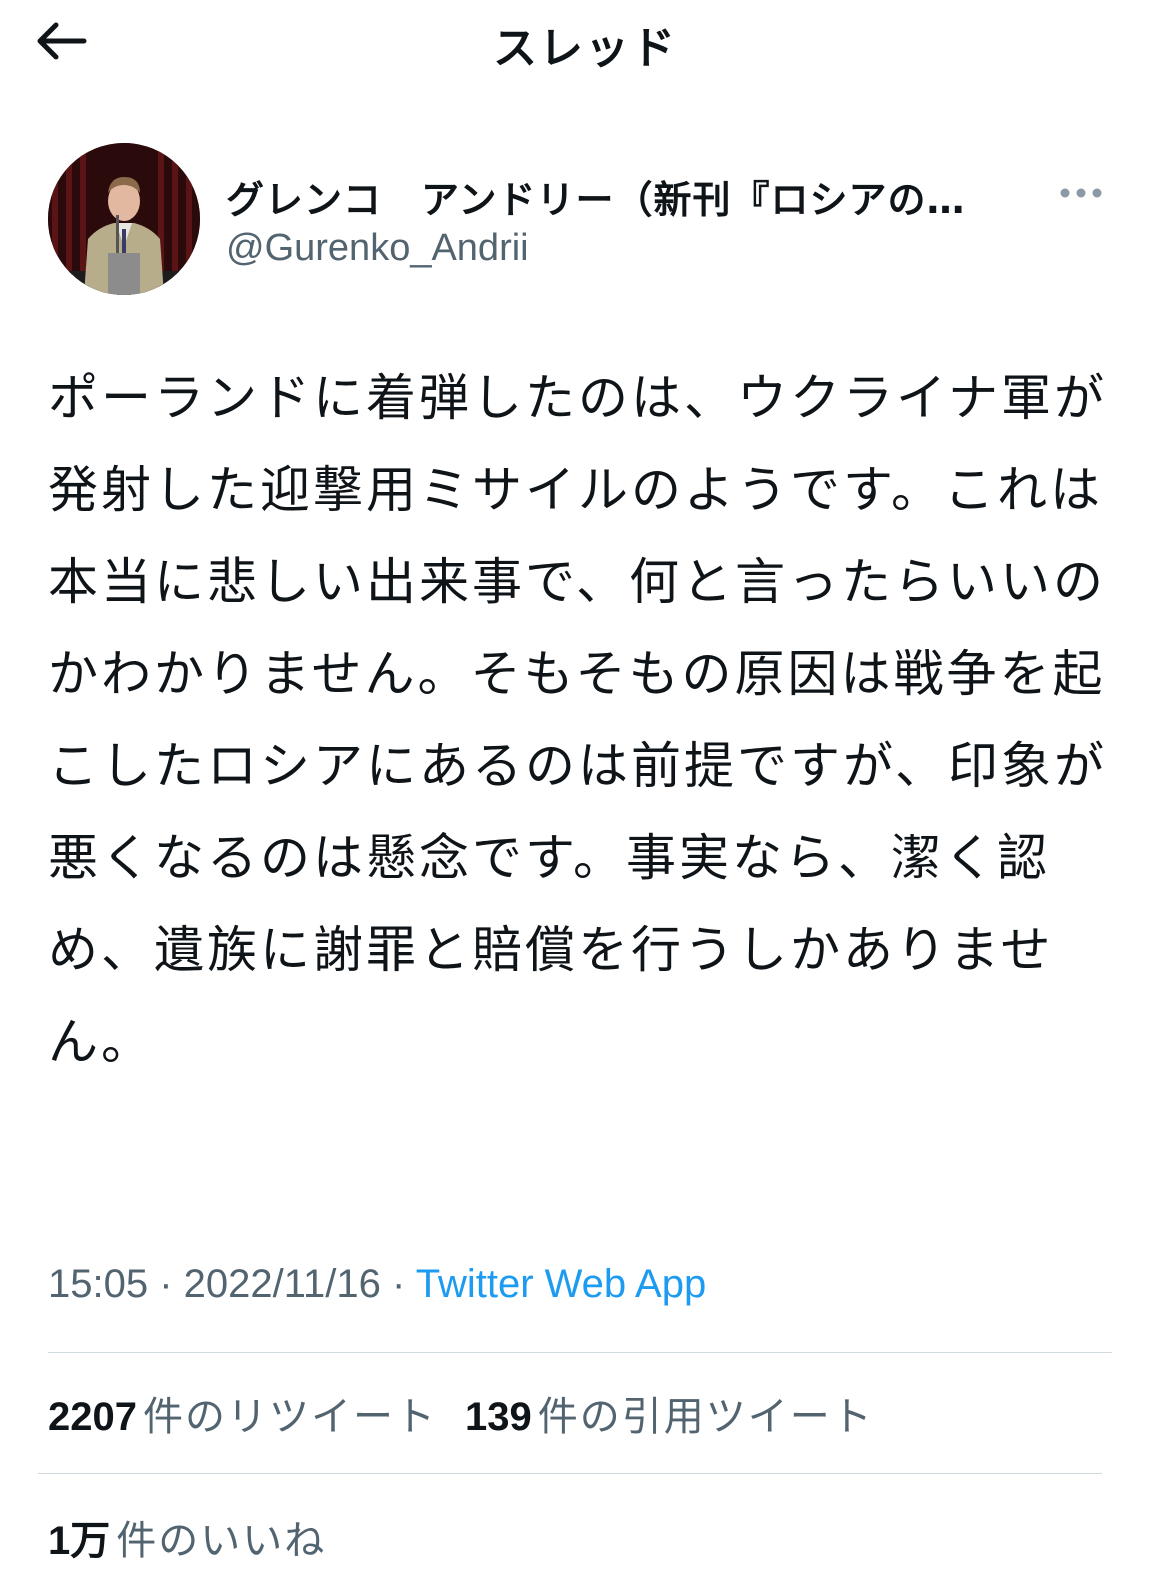 This screenshot has height=1584, width=1170. I want to click on tweet-stats-row: 2207 件のリツイート 139 件の引用ツイート, so click(475, 1413).